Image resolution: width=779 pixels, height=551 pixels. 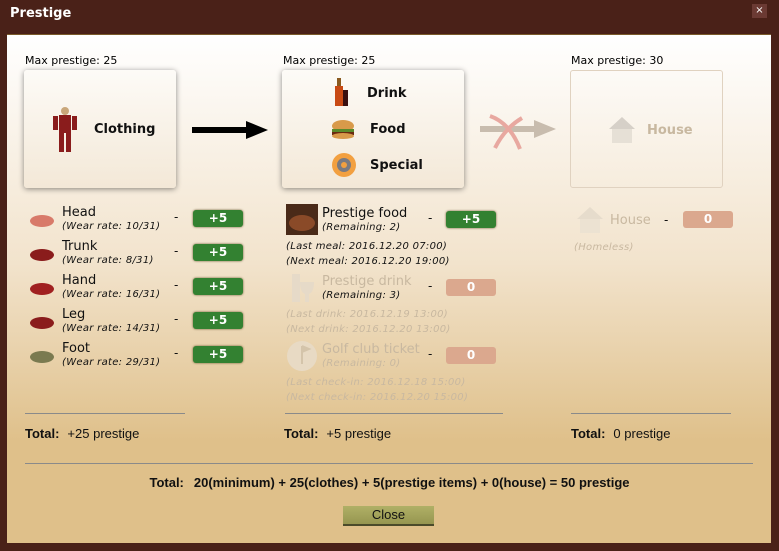 What do you see at coordinates (388, 129) in the screenshot?
I see `food-label: Food` at bounding box center [388, 129].